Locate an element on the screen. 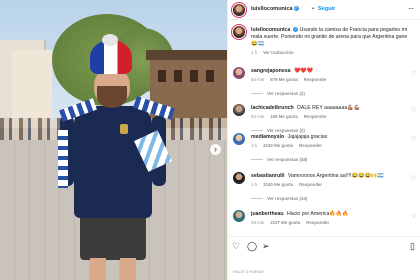  comment-text: lachicadelbrunch DALE REY aaaaaaaa💪🏽💪🏽 is located at coordinates (330, 108).